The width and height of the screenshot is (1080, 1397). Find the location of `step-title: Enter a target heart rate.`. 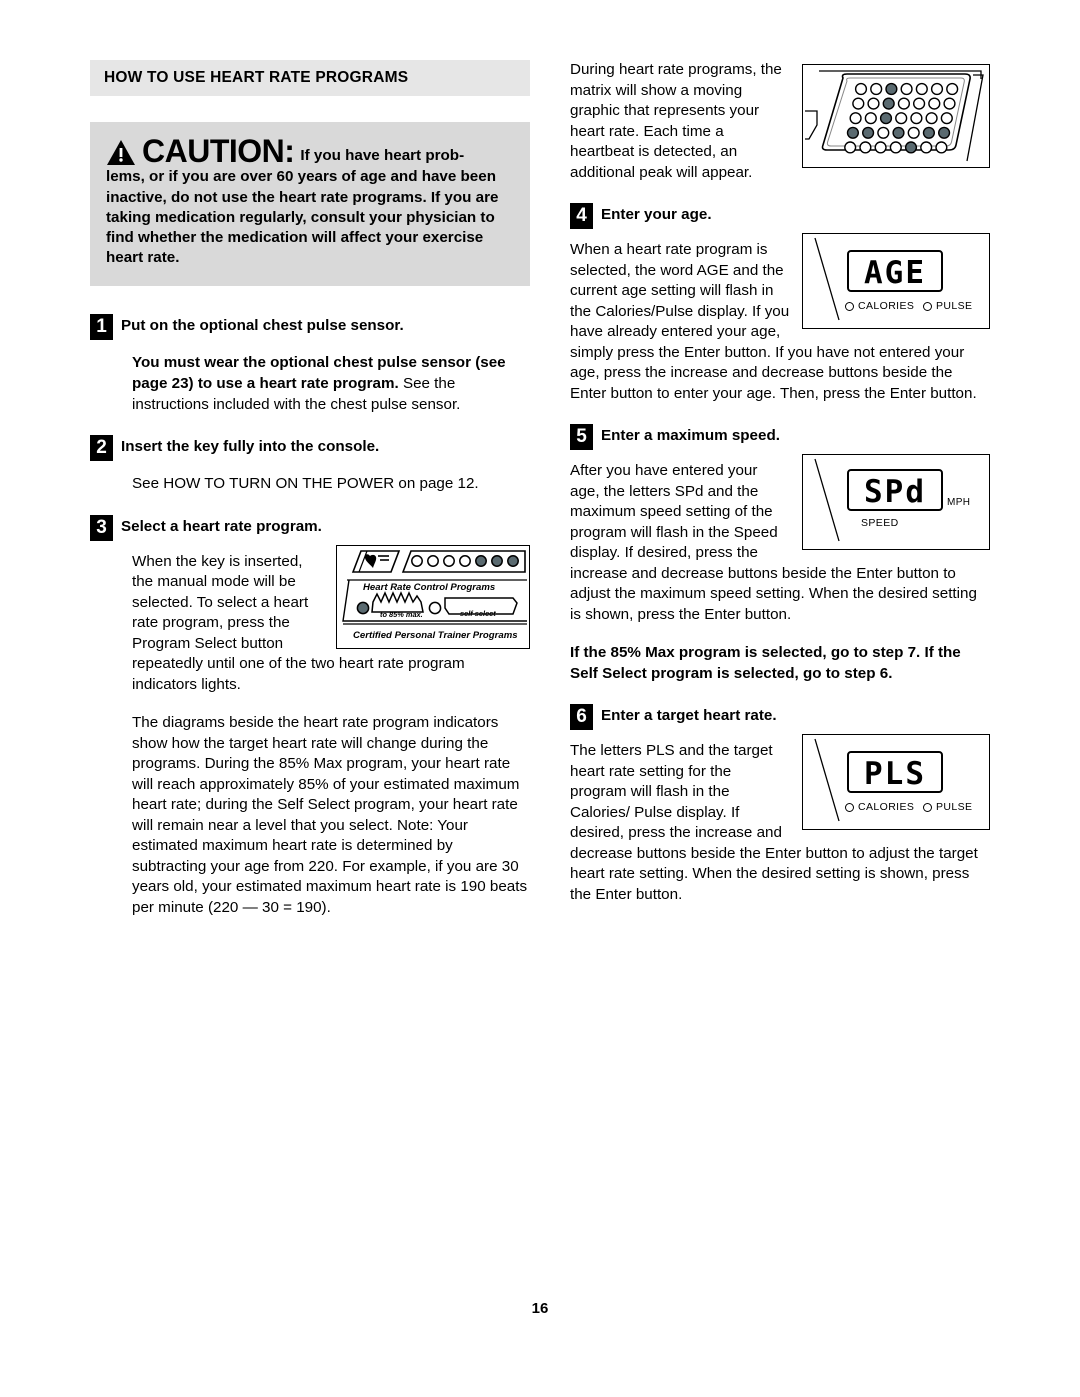

step-title: Enter a target heart rate. is located at coordinates (689, 716).